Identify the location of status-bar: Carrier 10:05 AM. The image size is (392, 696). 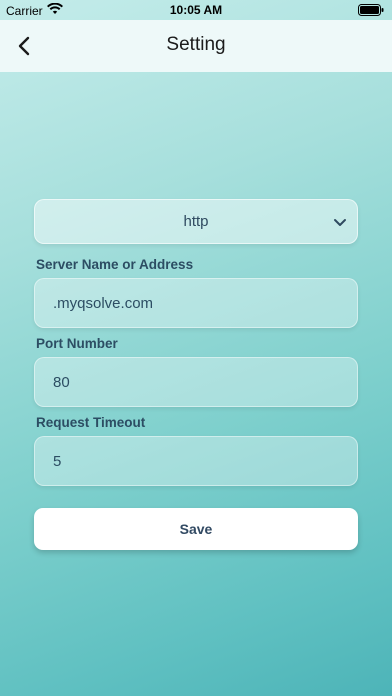
(196, 10).